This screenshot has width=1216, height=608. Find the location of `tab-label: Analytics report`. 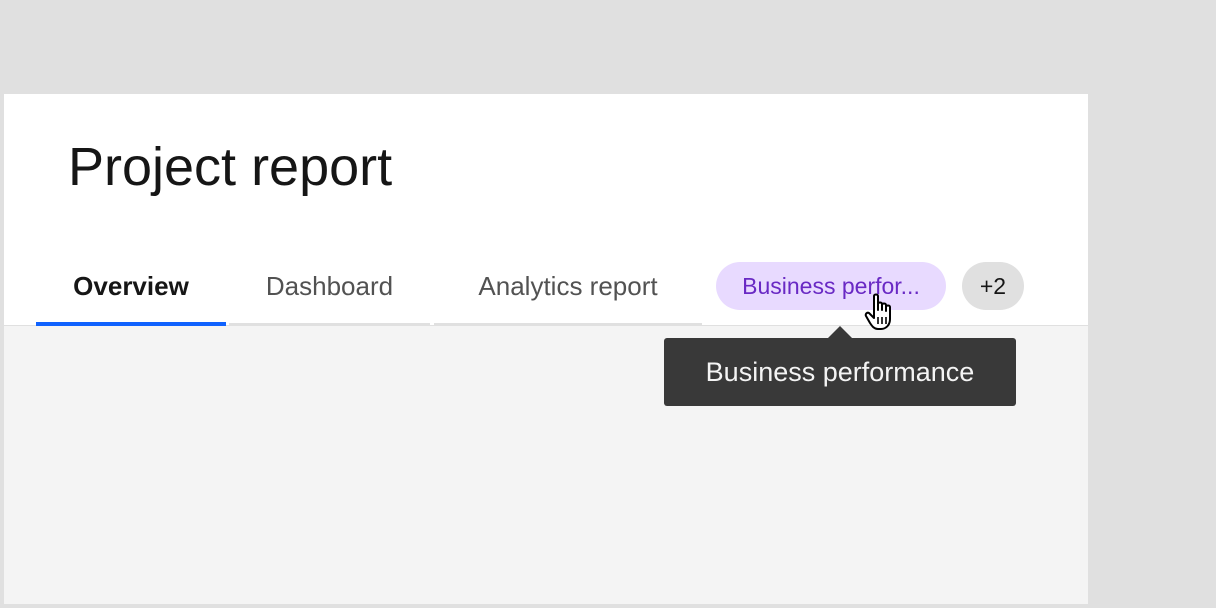

tab-label: Analytics report is located at coordinates (568, 286).